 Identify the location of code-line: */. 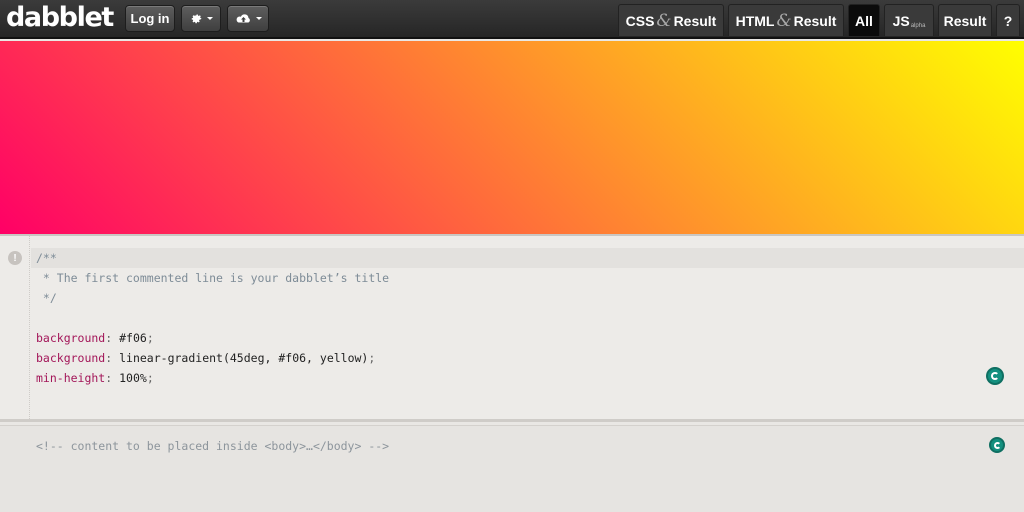
(46, 298).